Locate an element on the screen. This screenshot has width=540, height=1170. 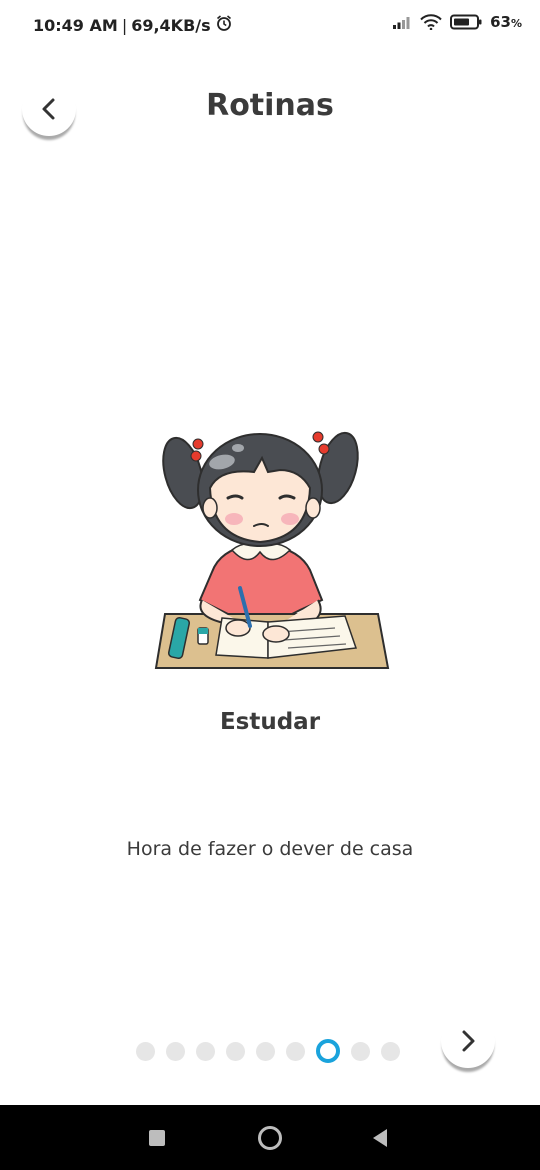
battery-unit: % is located at coordinates (516, 23).